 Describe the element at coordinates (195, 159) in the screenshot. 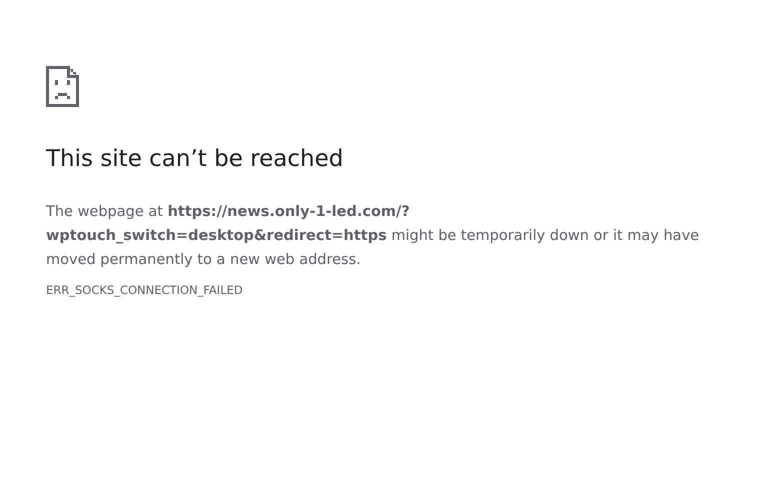

I see `error-heading: This site can’t be reached` at that location.